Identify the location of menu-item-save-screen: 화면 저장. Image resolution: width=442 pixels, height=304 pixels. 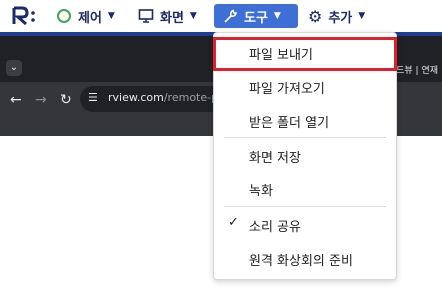
(305, 155).